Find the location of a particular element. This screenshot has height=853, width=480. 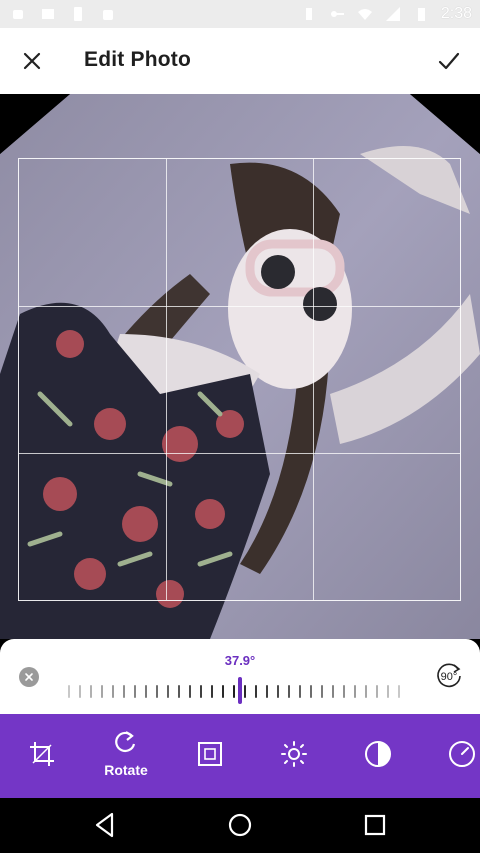

status-system: 2:38 is located at coordinates (386, 14).